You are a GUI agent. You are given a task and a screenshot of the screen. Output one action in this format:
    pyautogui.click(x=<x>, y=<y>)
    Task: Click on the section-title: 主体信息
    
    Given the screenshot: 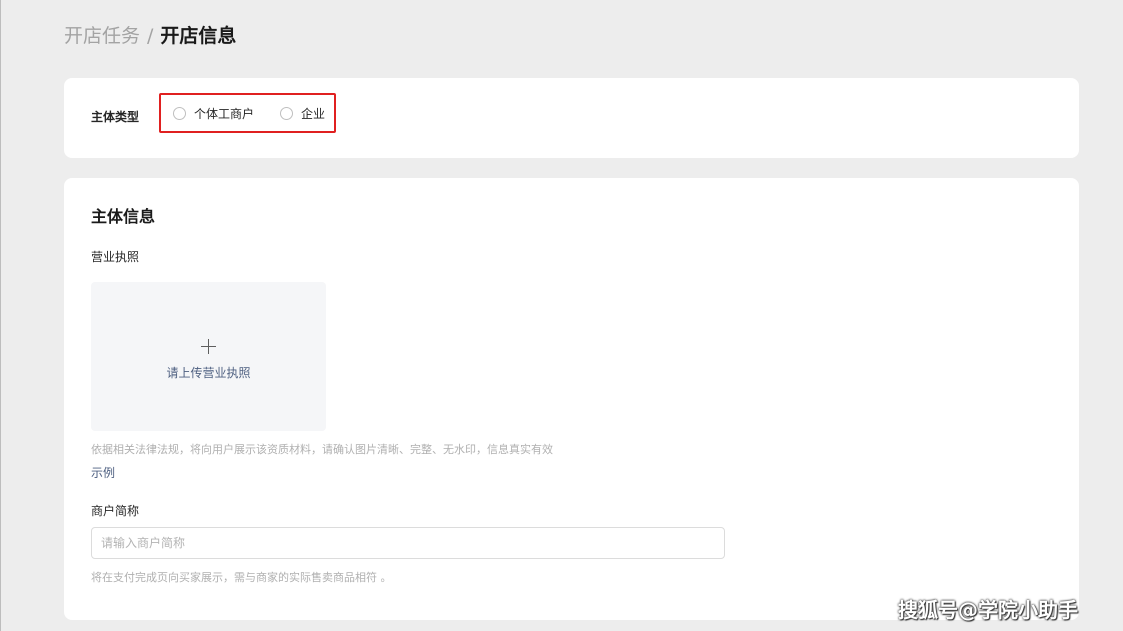 What is the action you would take?
    pyautogui.click(x=123, y=216)
    